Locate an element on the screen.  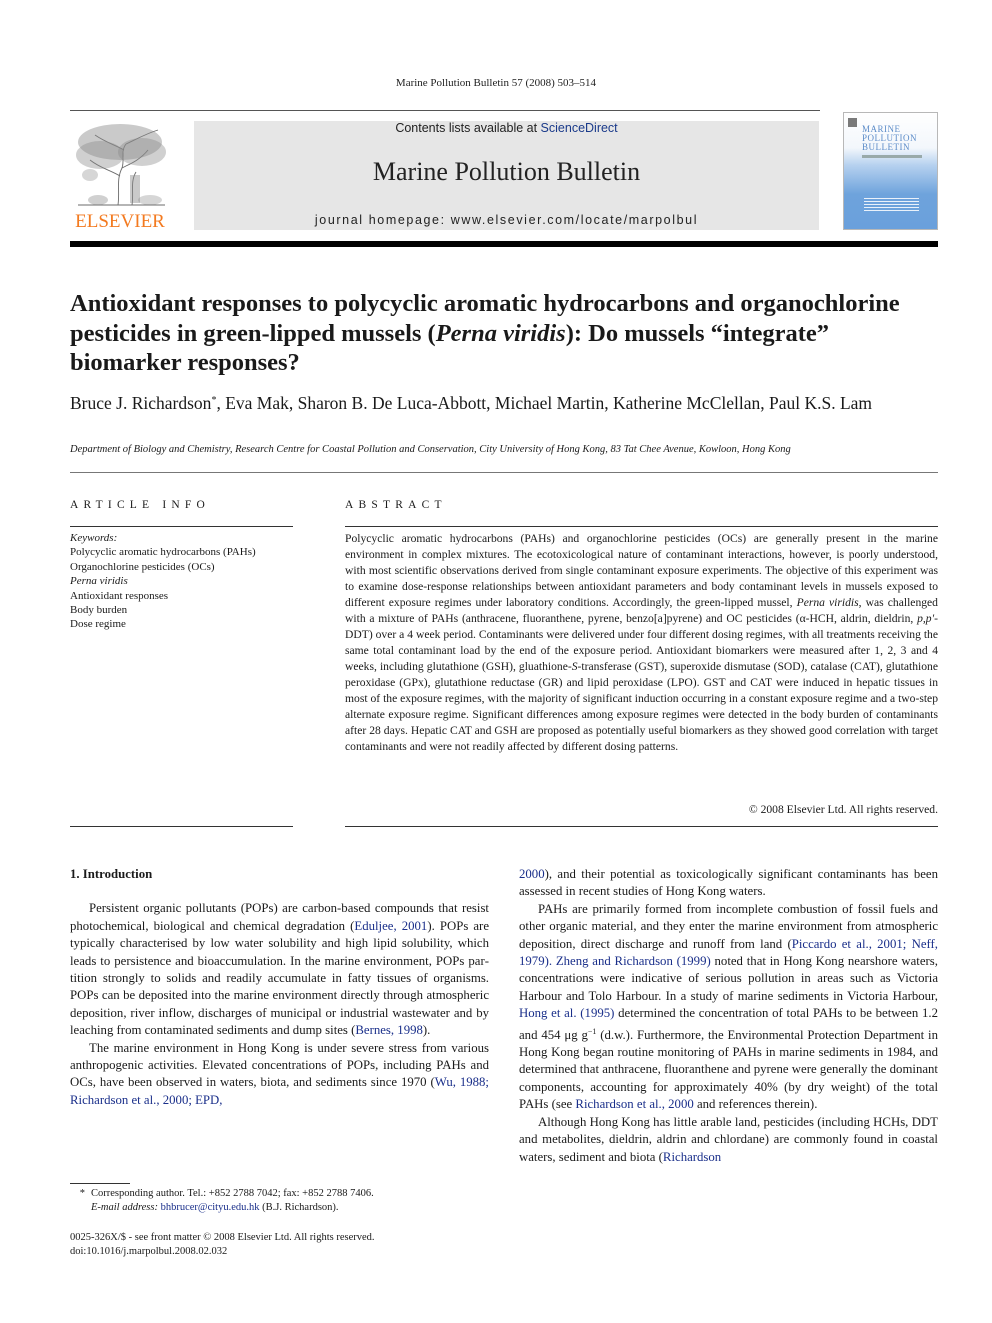
elsevier-logo: ELSEVIER is located at coordinates (120, 176).